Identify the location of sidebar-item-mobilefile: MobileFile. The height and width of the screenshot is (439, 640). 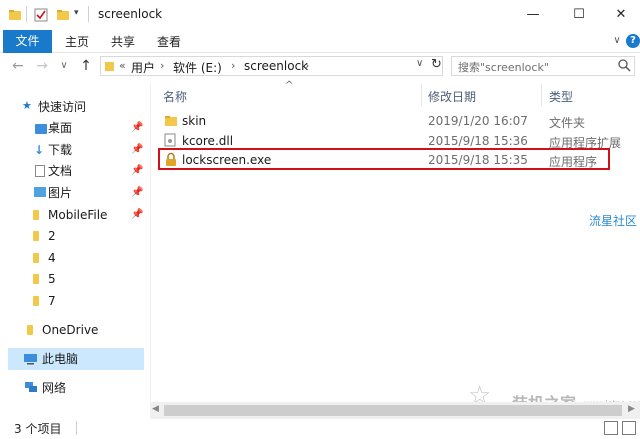
(110, 215).